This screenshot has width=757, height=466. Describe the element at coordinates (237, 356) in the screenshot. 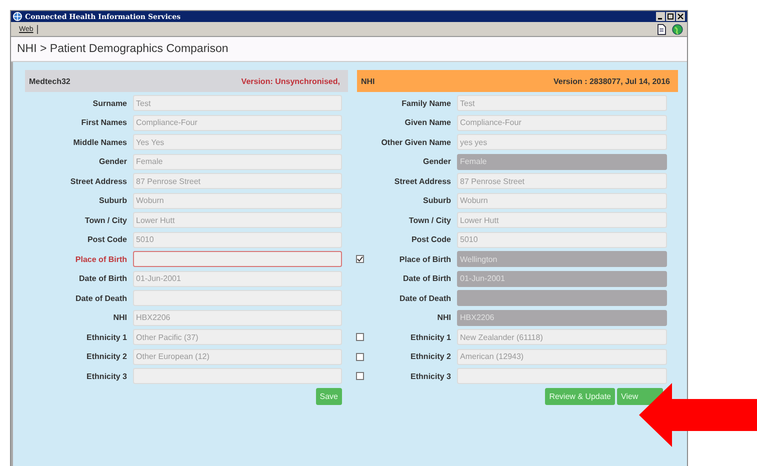

I see `input-field: Other European (12)` at that location.